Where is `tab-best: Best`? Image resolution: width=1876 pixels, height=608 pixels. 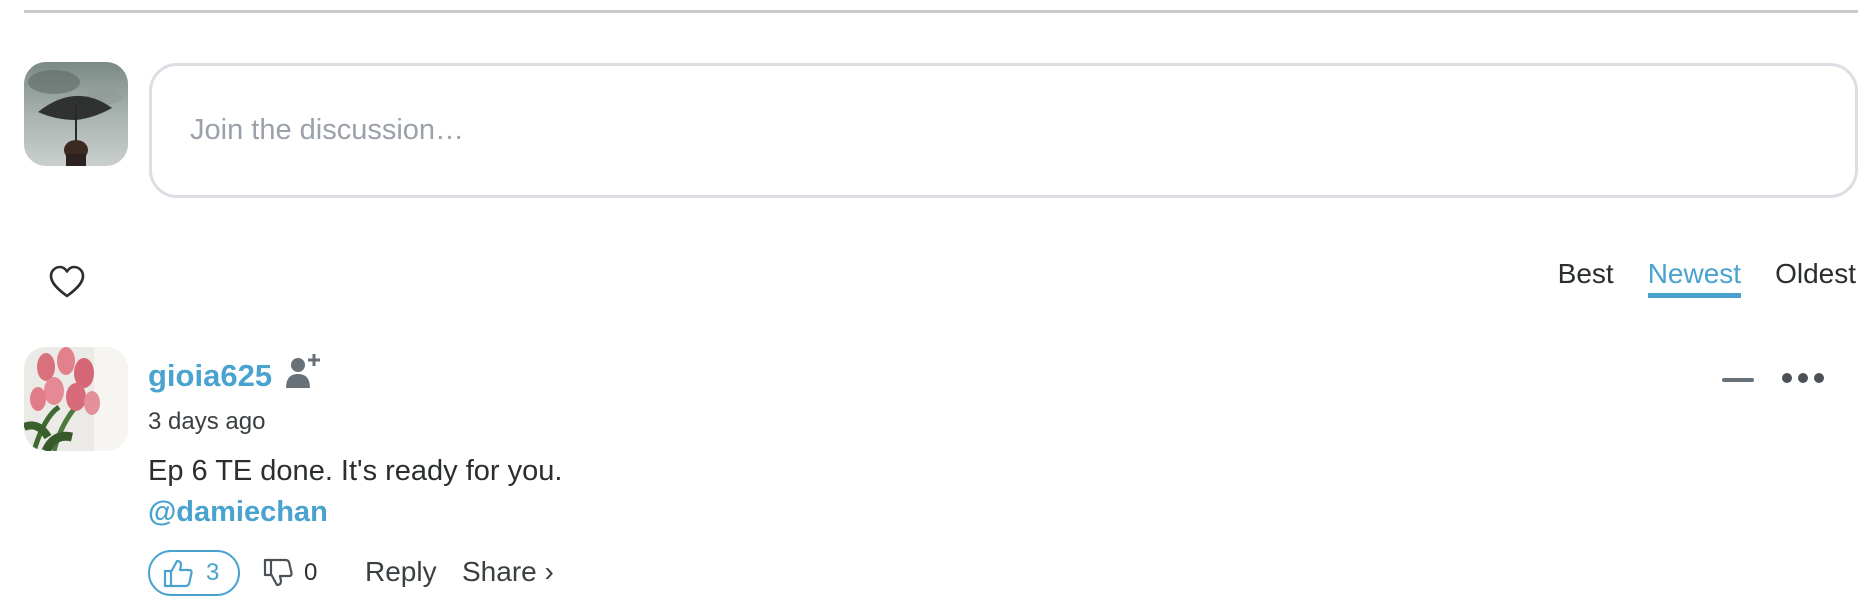 tab-best: Best is located at coordinates (1586, 278).